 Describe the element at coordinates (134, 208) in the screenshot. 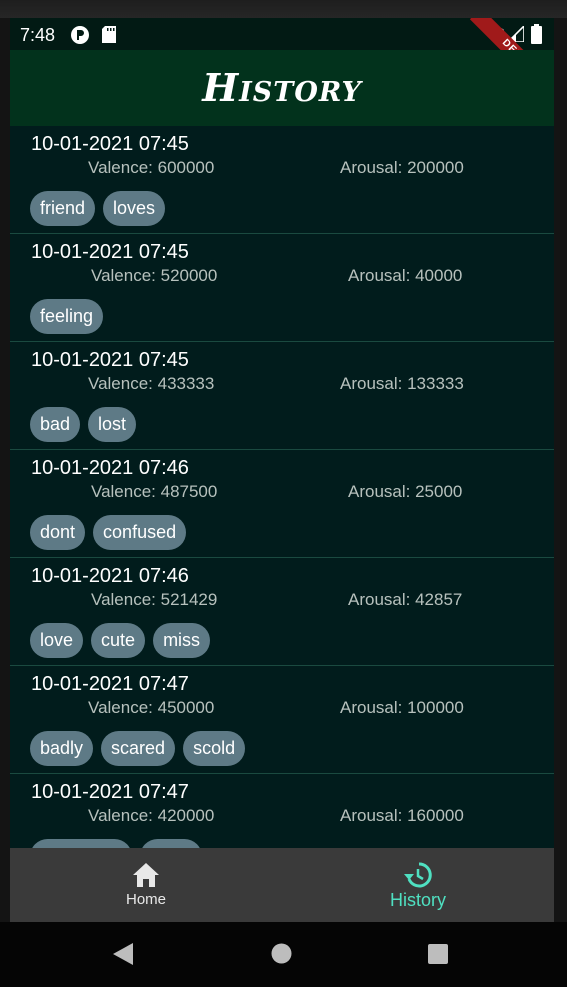

I see `tag-chip: loves` at that location.